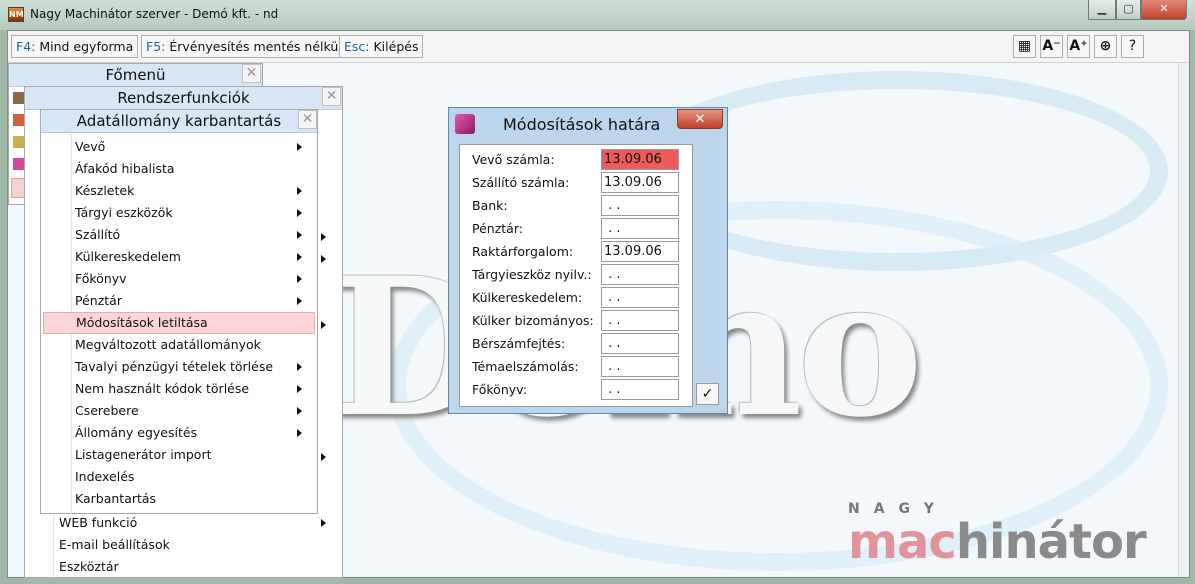 This screenshot has width=1195, height=584. Describe the element at coordinates (179, 411) in the screenshot. I see `menu-item: Cserebere` at that location.